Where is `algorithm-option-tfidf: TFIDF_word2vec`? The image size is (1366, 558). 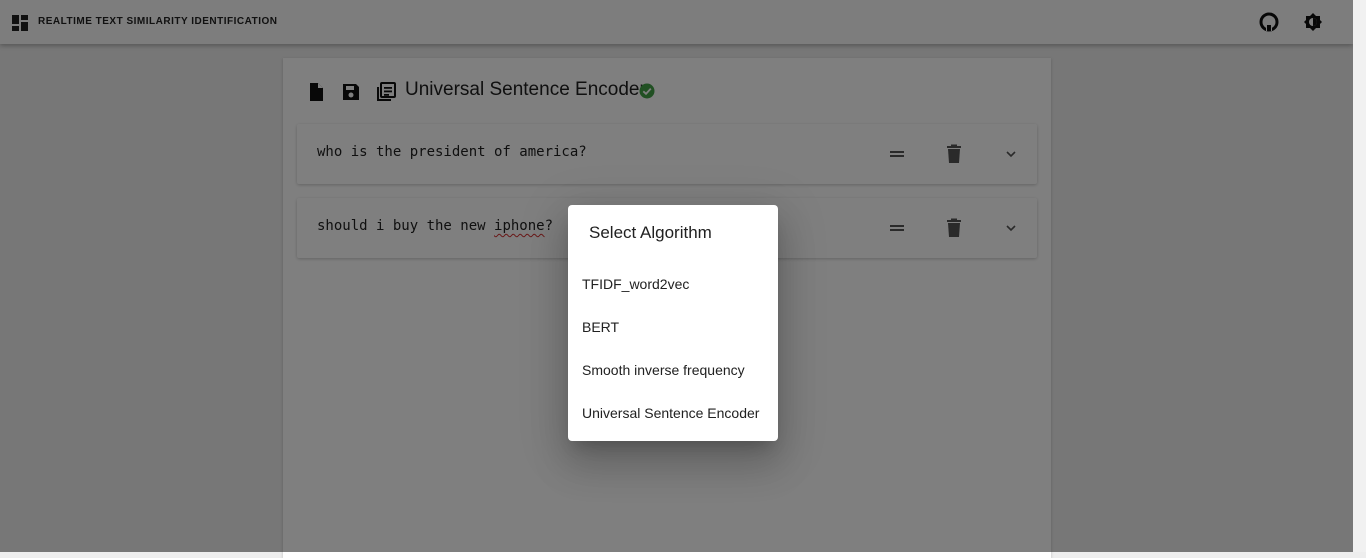
algorithm-option-tfidf: TFIDF_word2vec is located at coordinates (673, 284).